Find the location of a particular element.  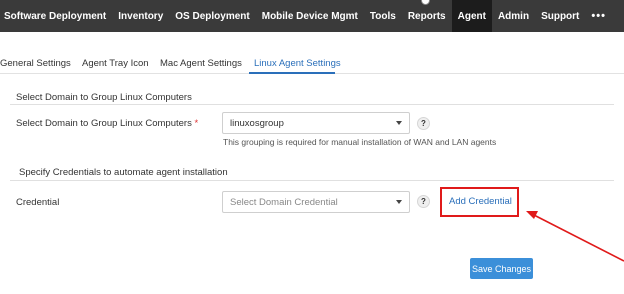

arrow-shaft is located at coordinates (577, 237).